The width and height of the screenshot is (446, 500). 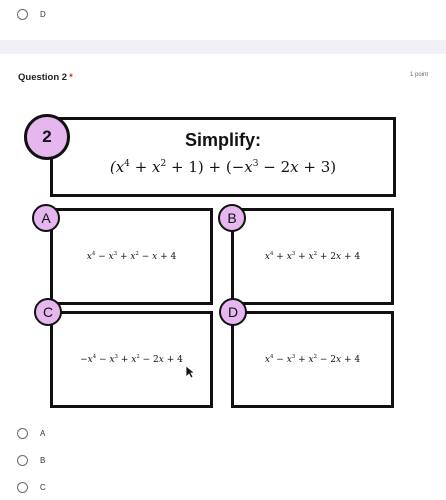 I want to click on question-title: Question 2 *, so click(x=45, y=77).